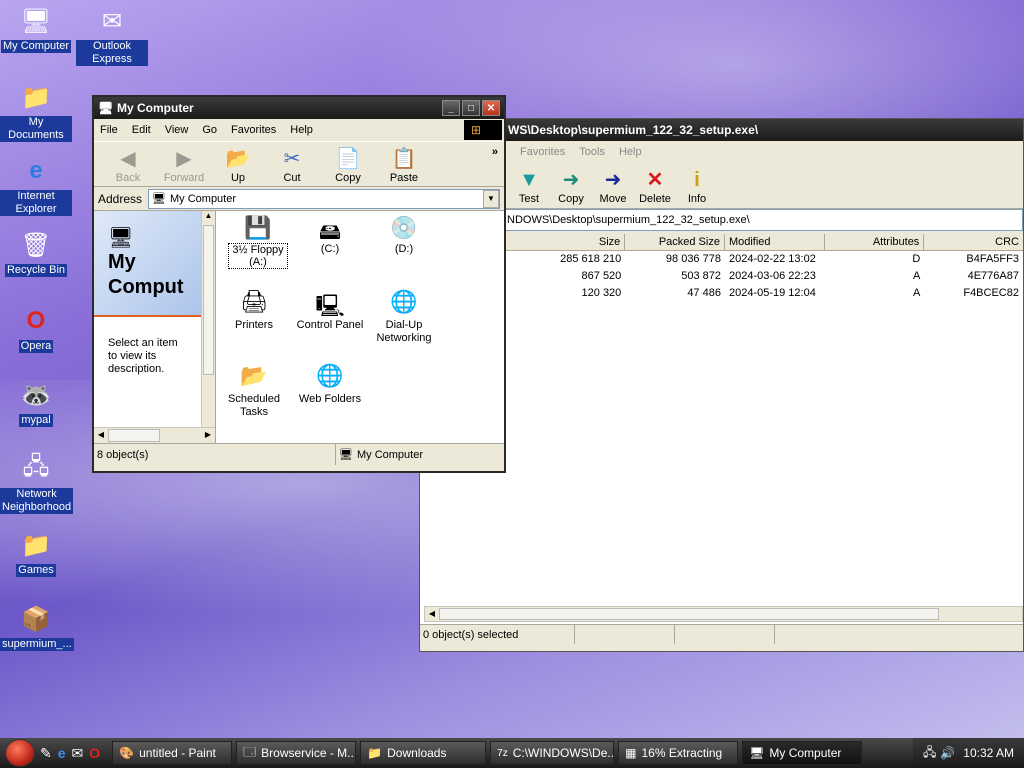 This screenshot has height=768, width=1024. I want to click on ie-icon: e, so click(36, 170).